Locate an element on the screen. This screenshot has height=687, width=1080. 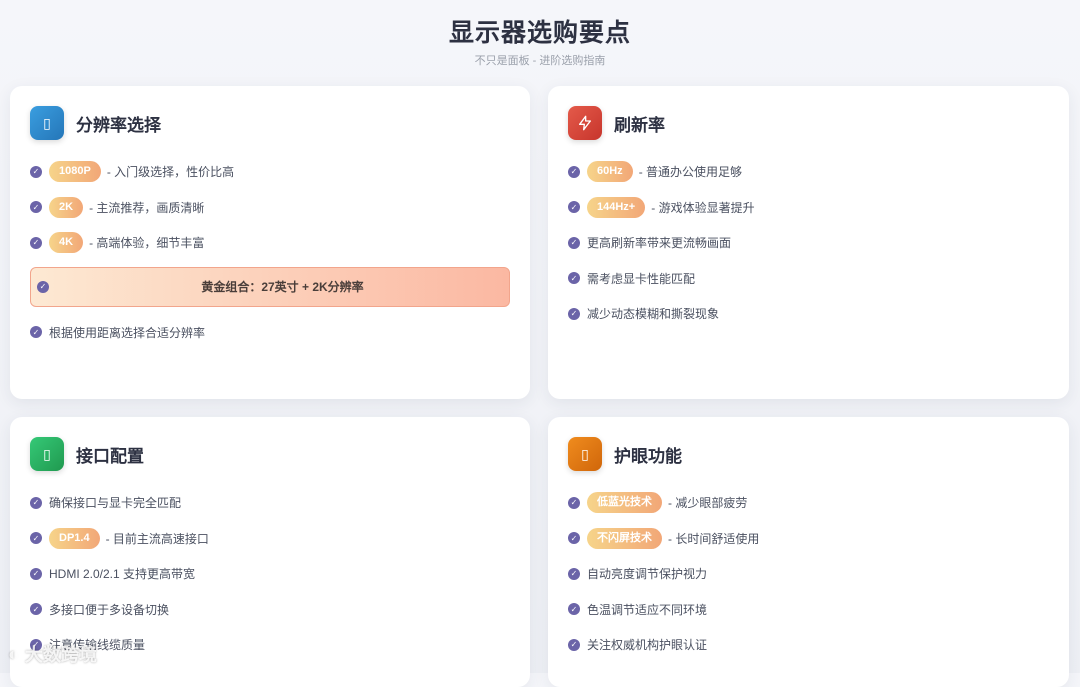
list-item: ✓ 确保接口与显卡完全匹配 is located at coordinates (280, 503).